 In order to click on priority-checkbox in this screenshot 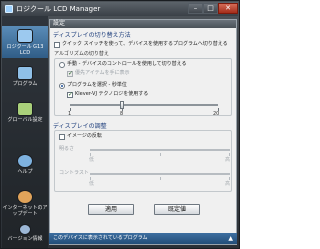, I will do `click(70, 73)`.